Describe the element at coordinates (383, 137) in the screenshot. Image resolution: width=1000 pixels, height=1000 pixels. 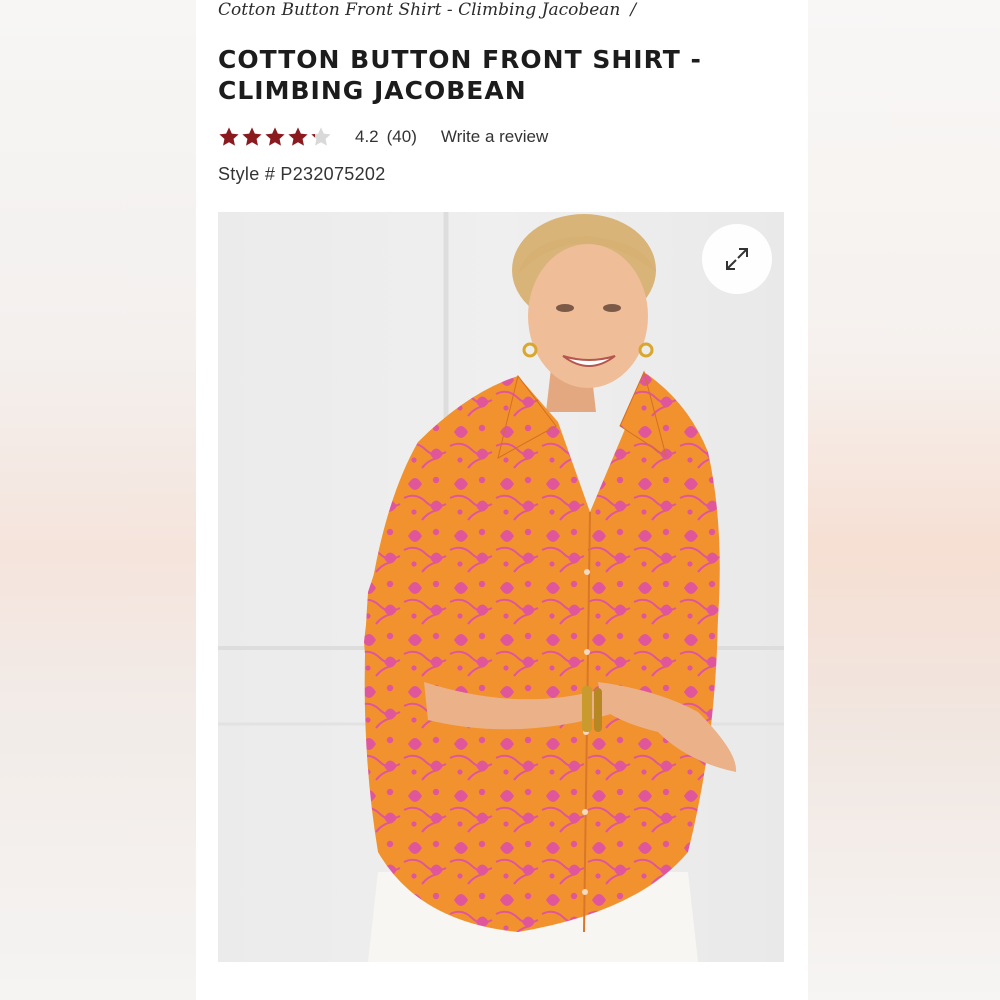
I see `rating-row: 4.2 (40) Write a review` at that location.